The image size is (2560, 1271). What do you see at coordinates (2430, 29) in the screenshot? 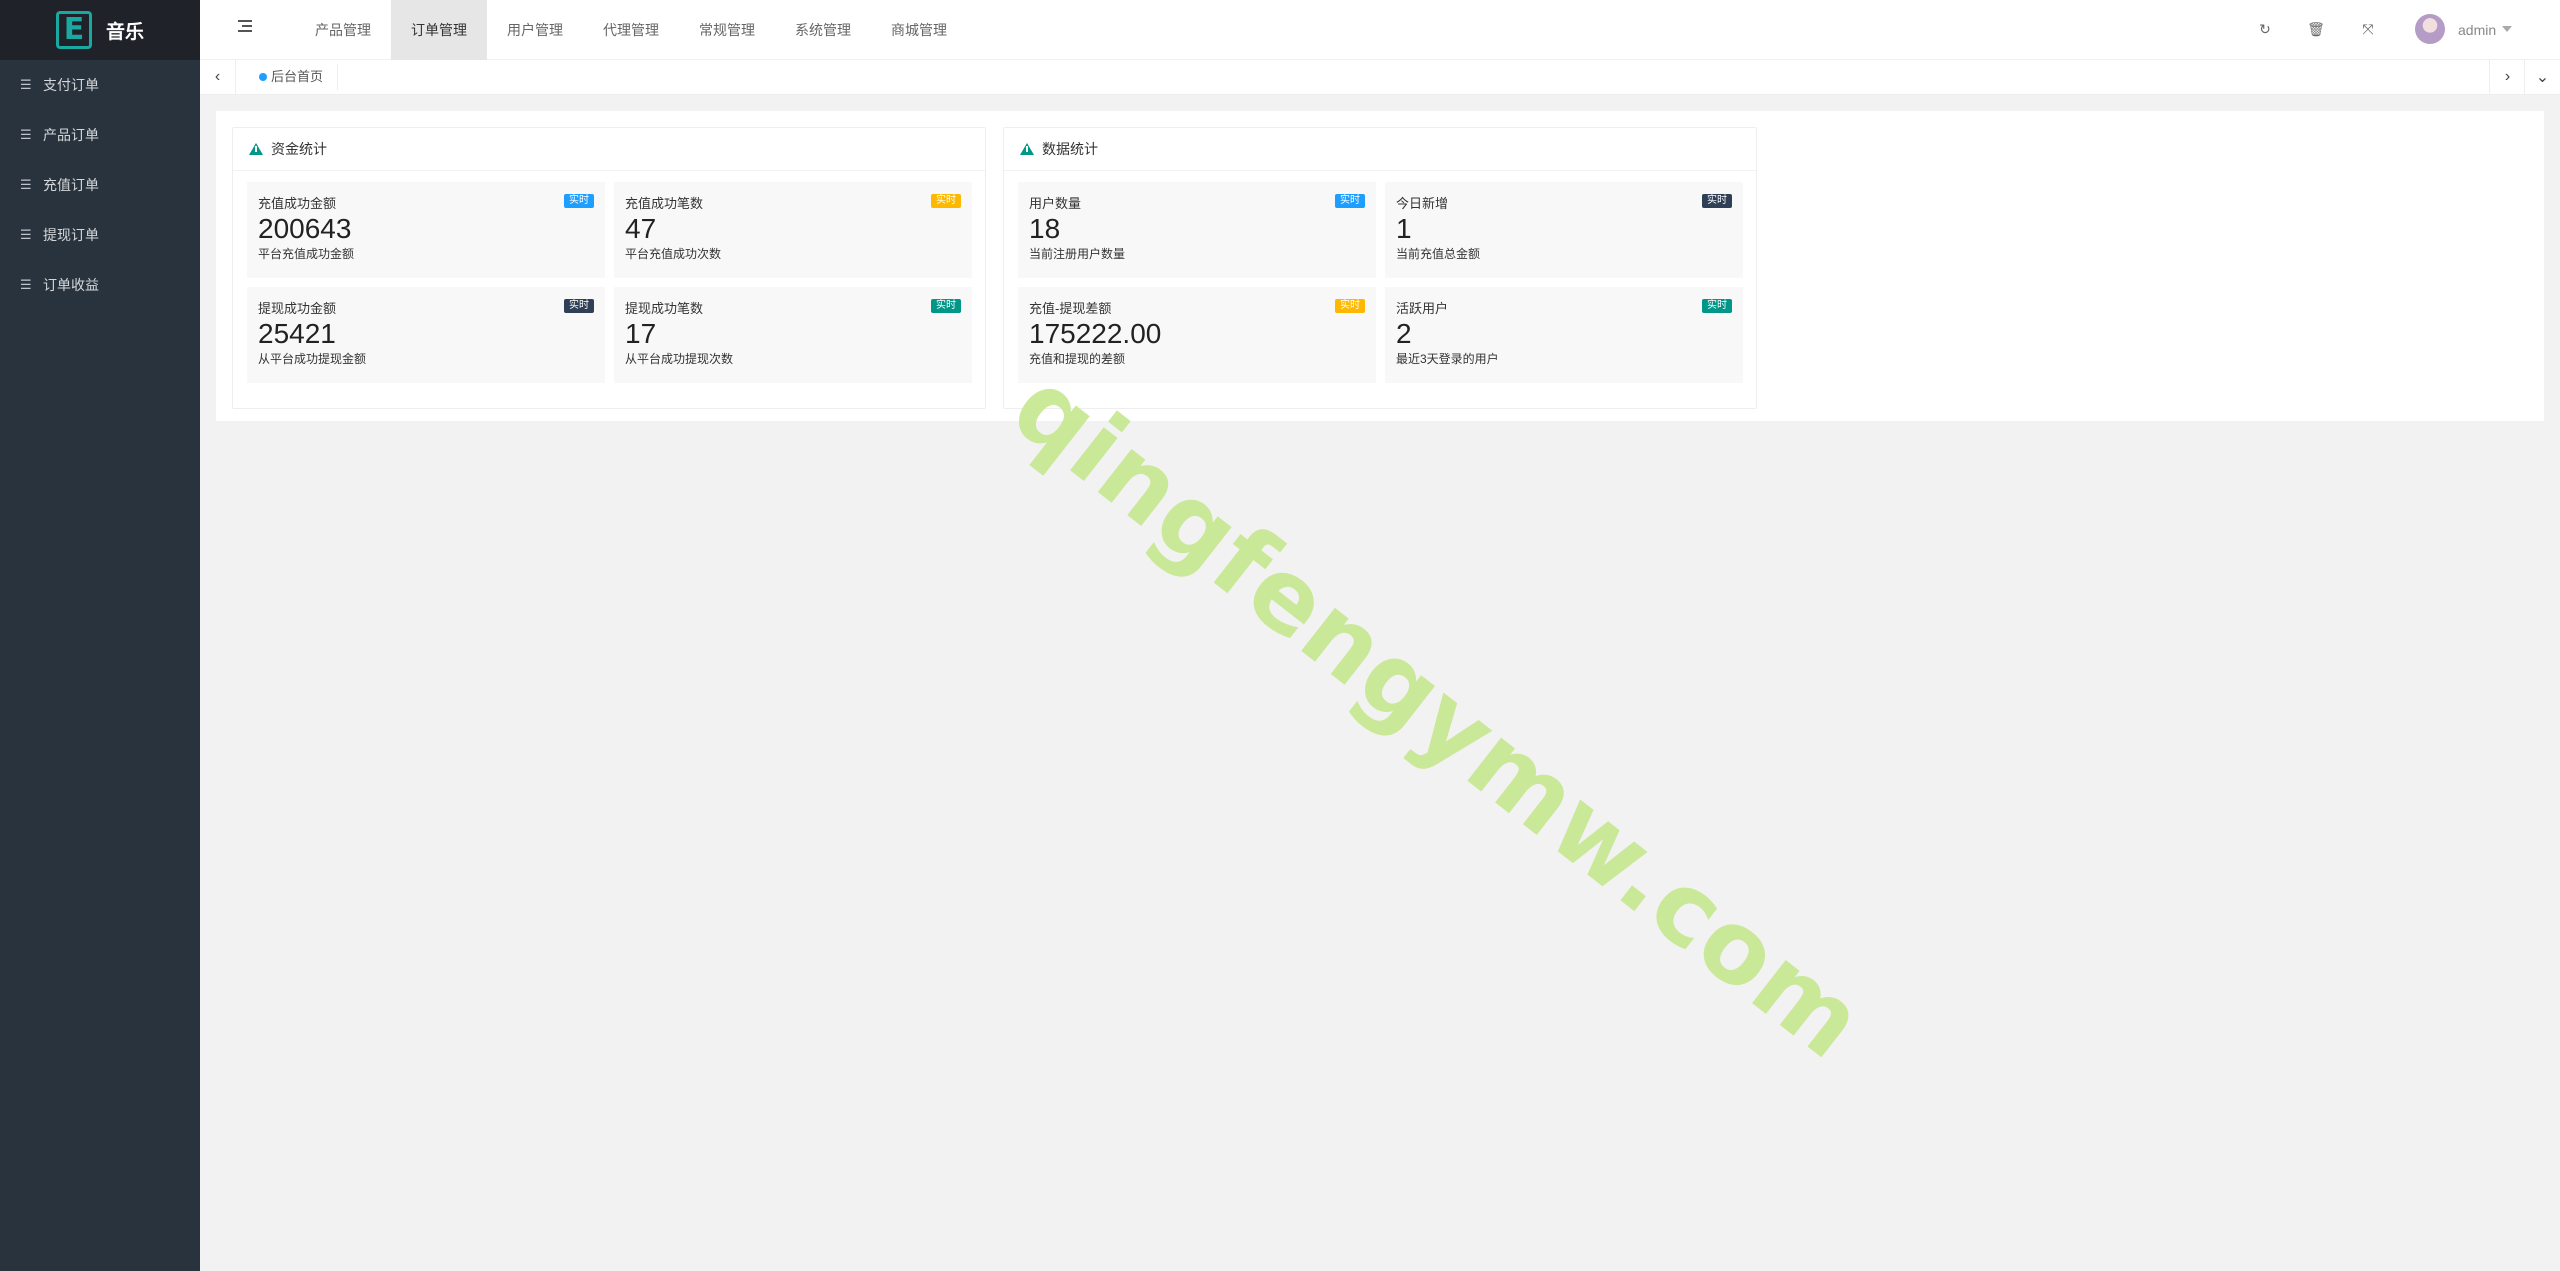
I see `avatar` at bounding box center [2430, 29].